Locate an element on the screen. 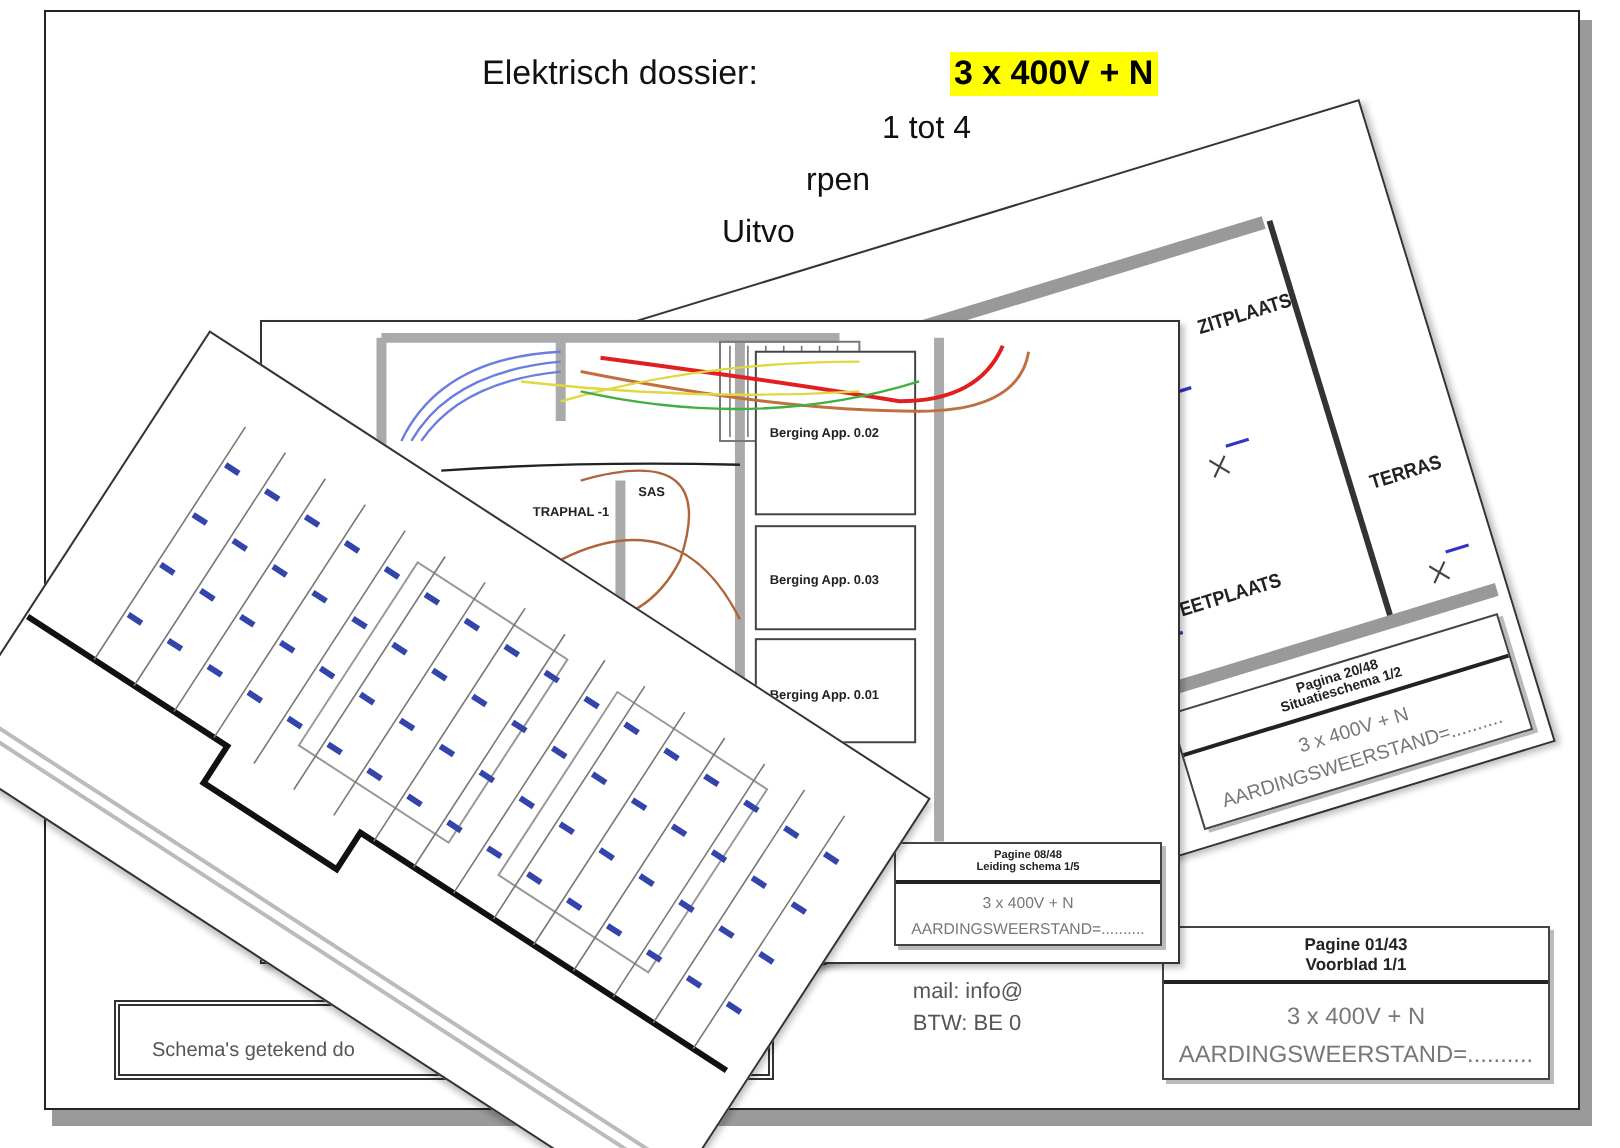 The image size is (1620, 1148). sheet-name: Voorblad 1/1 is located at coordinates (1356, 964).